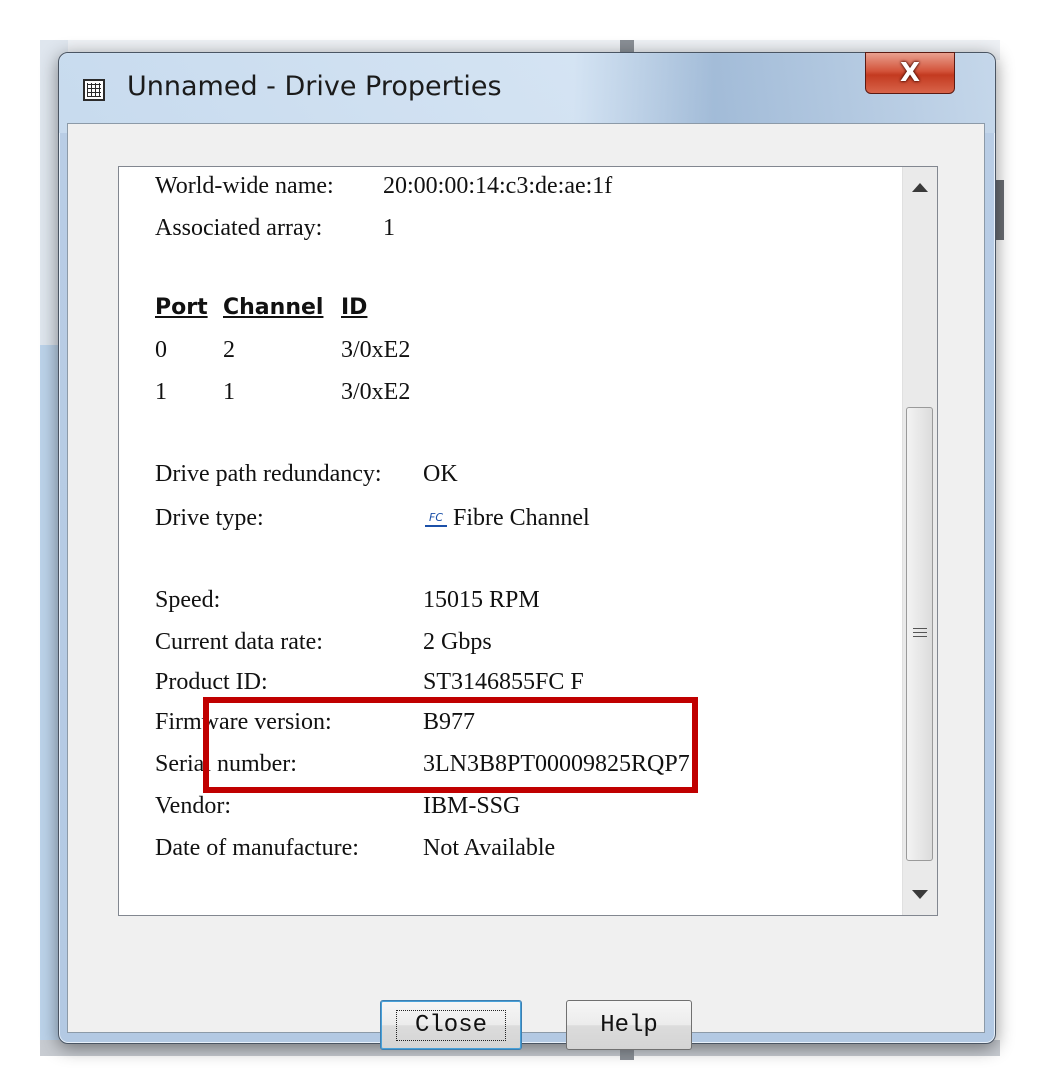 This screenshot has width=1040, height=1086. I want to click on vendor-value: IBM-SSG, so click(472, 806).